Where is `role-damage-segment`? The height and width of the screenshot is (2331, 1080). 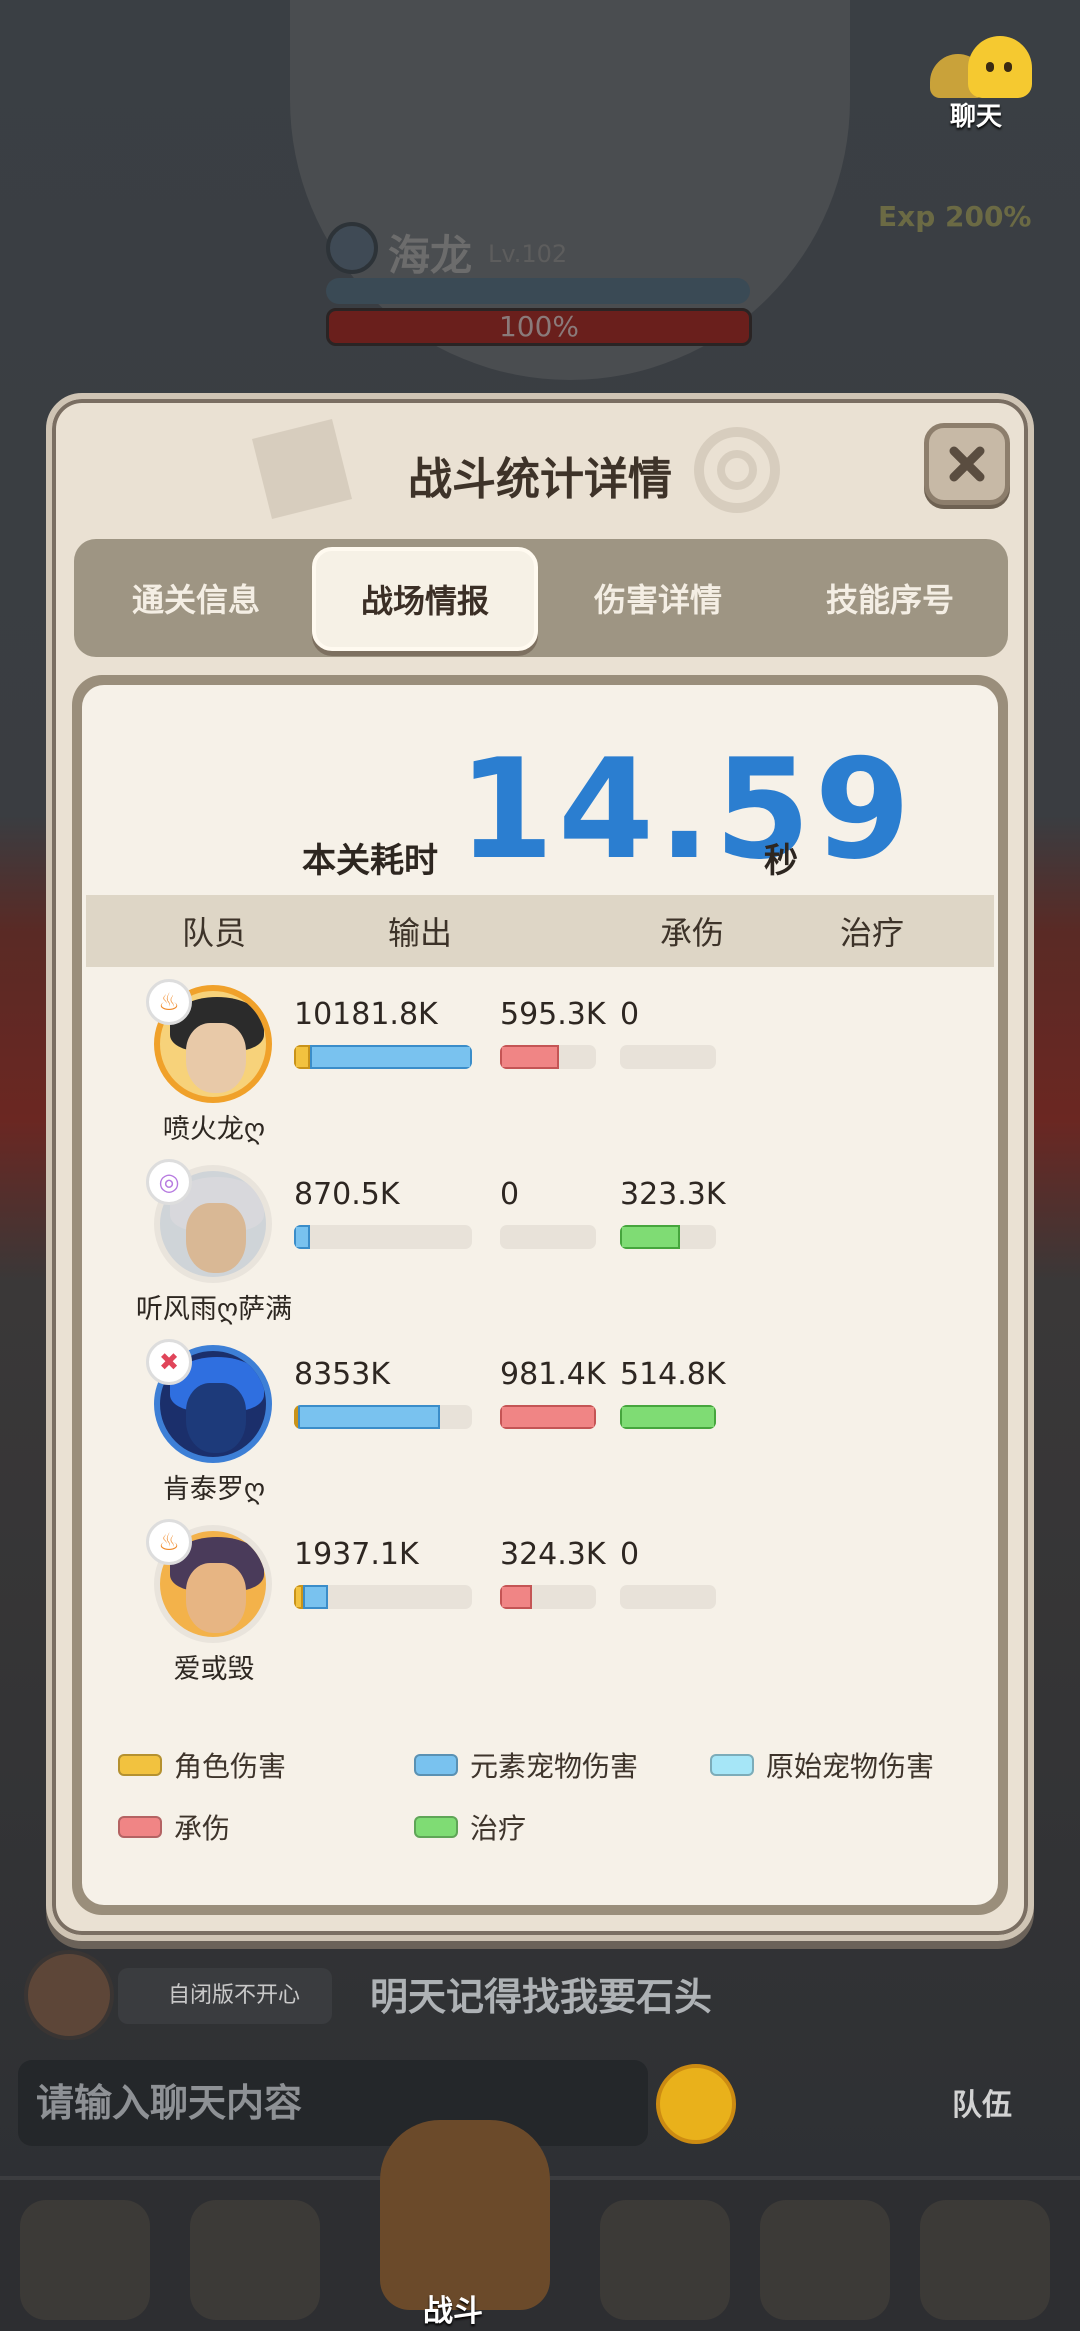 role-damage-segment is located at coordinates (302, 1057).